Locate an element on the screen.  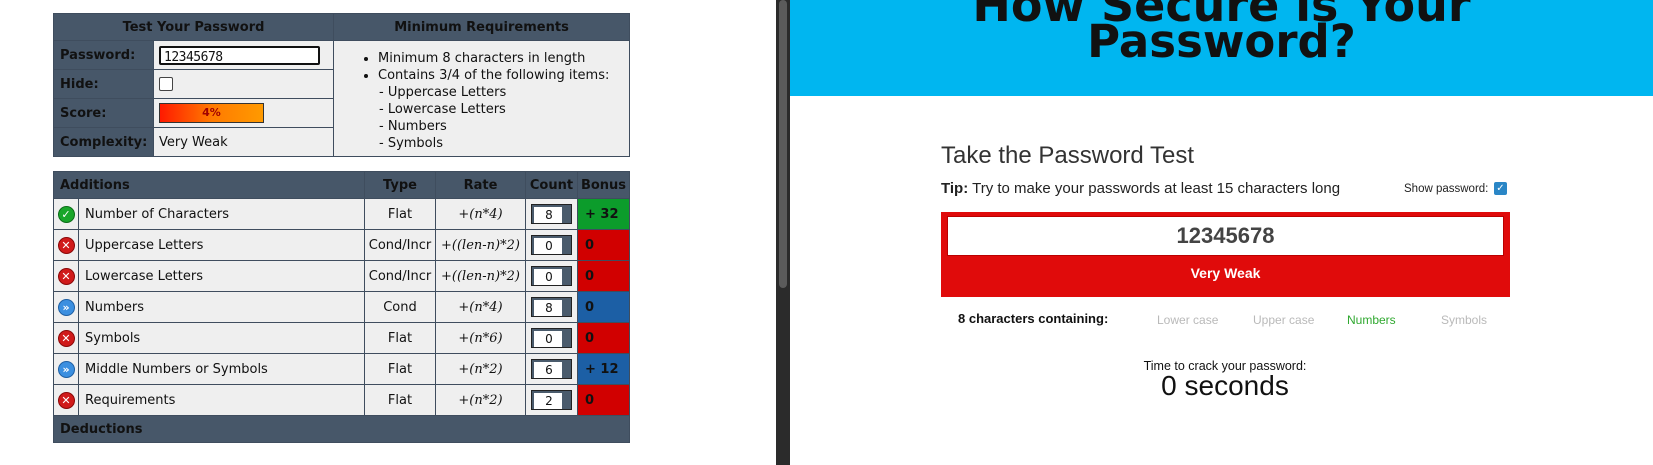
count-box: 6 is located at coordinates (551, 369).